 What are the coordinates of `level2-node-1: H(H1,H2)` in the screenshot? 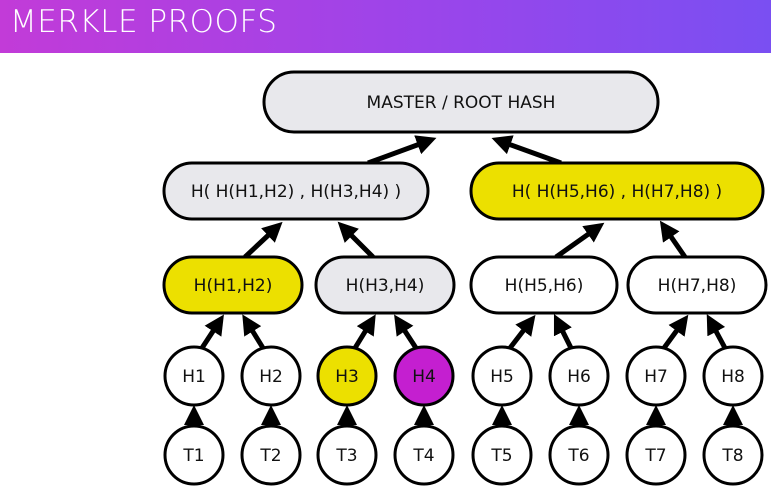 It's located at (233, 285).